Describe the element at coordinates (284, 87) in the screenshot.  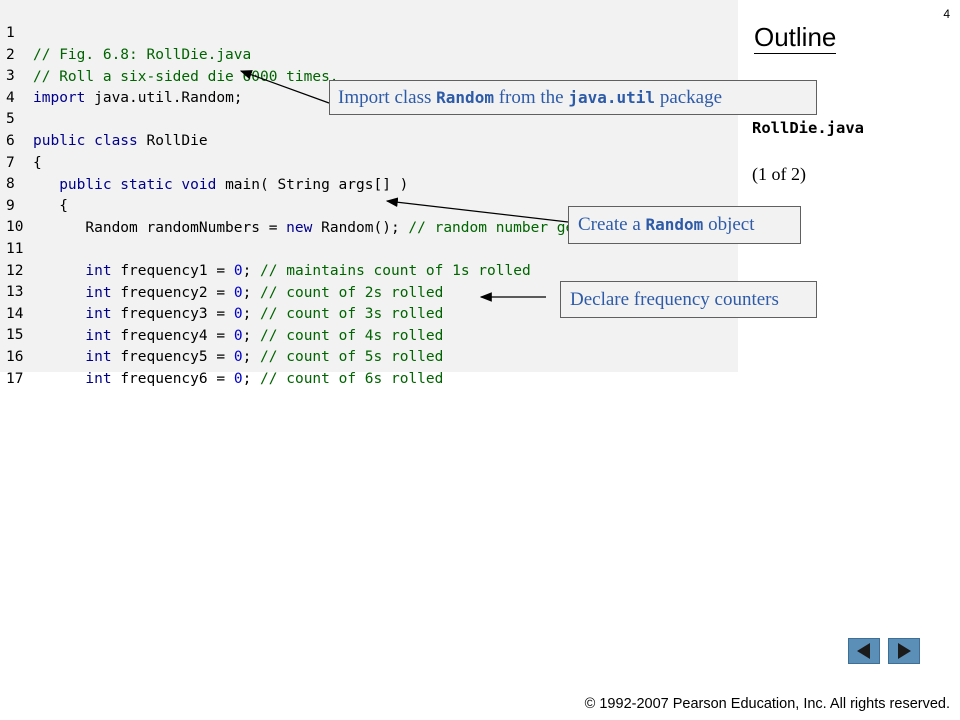
I see `arrow-import` at that location.